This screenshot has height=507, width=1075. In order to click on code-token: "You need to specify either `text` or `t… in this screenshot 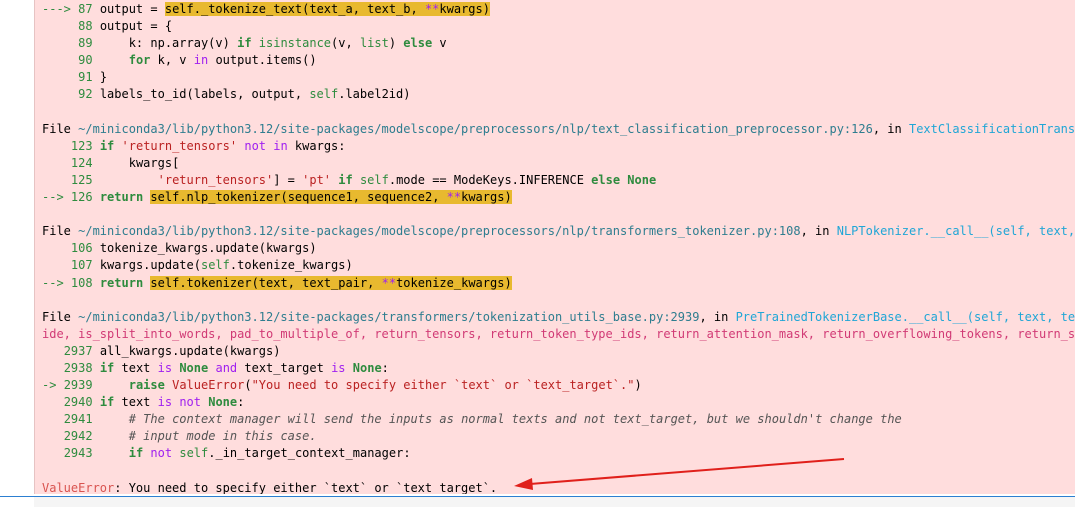, I will do `click(443, 385)`.